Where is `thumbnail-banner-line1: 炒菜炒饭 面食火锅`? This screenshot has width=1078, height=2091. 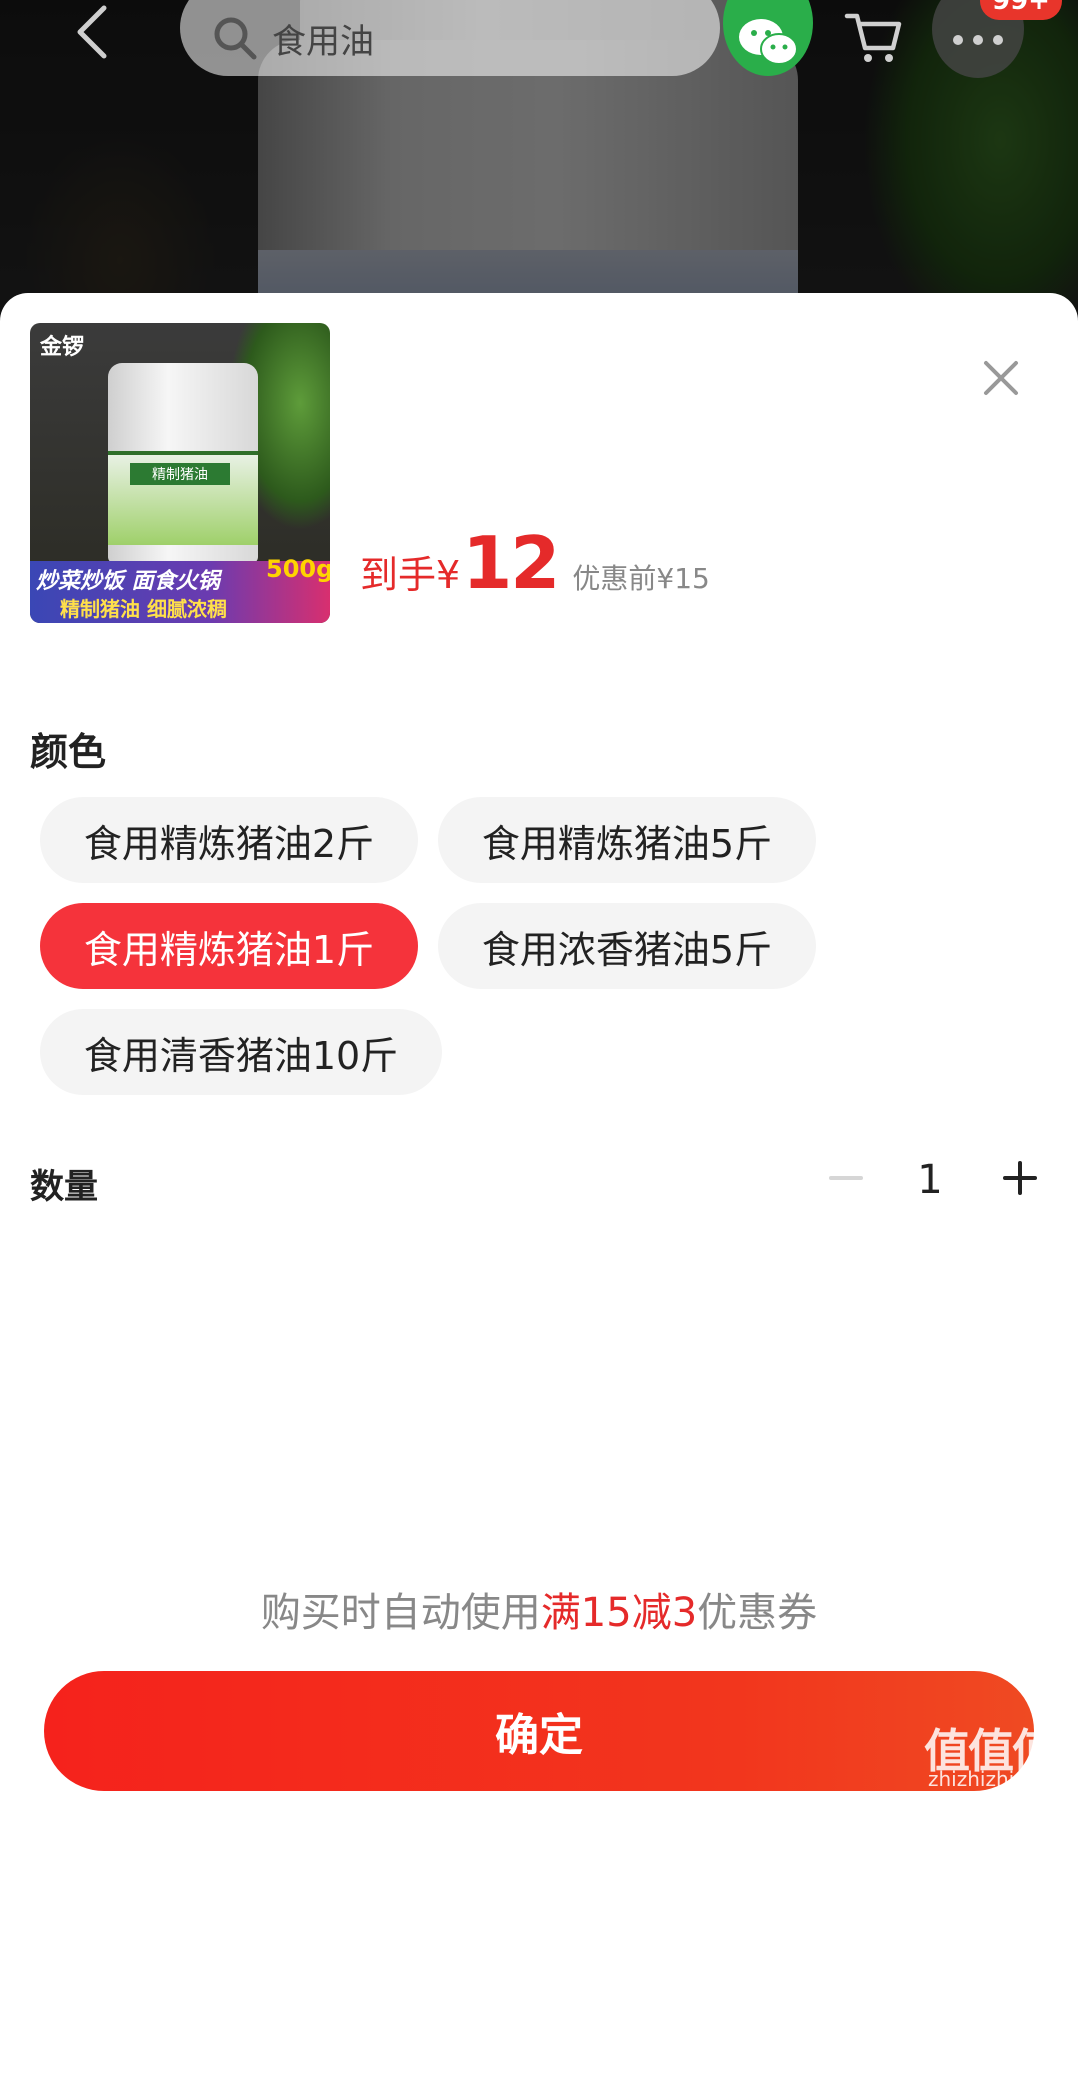 thumbnail-banner-line1: 炒菜炒饭 面食火锅 is located at coordinates (128, 581).